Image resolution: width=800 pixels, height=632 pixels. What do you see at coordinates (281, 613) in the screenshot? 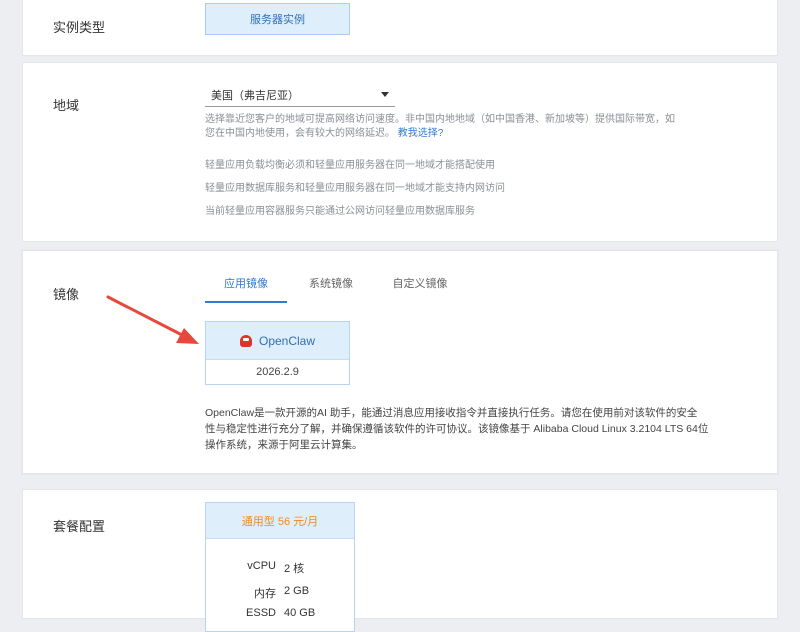
I see `spec-row: ESSD 40 GB` at bounding box center [281, 613].